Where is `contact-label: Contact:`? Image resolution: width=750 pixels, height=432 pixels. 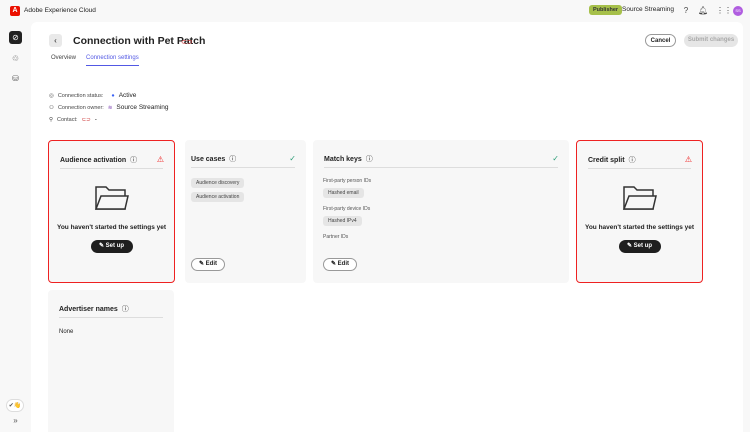 contact-label: Contact: is located at coordinates (67, 119).